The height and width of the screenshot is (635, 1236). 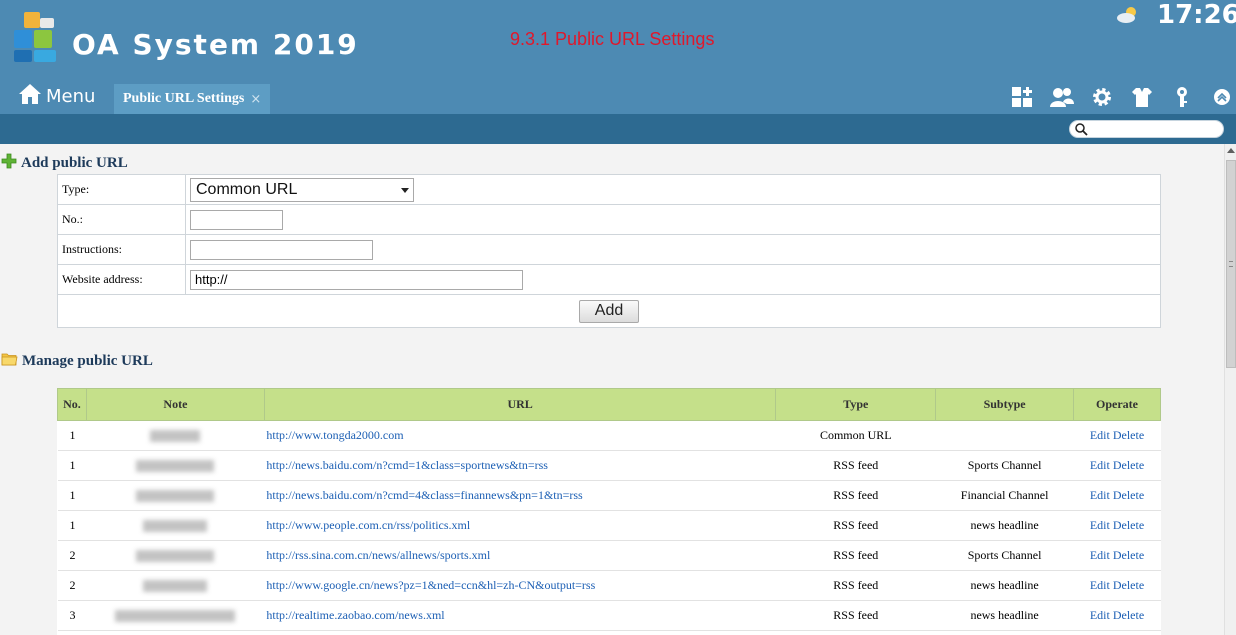 What do you see at coordinates (121, 219) in the screenshot?
I see `no-label: No.:` at bounding box center [121, 219].